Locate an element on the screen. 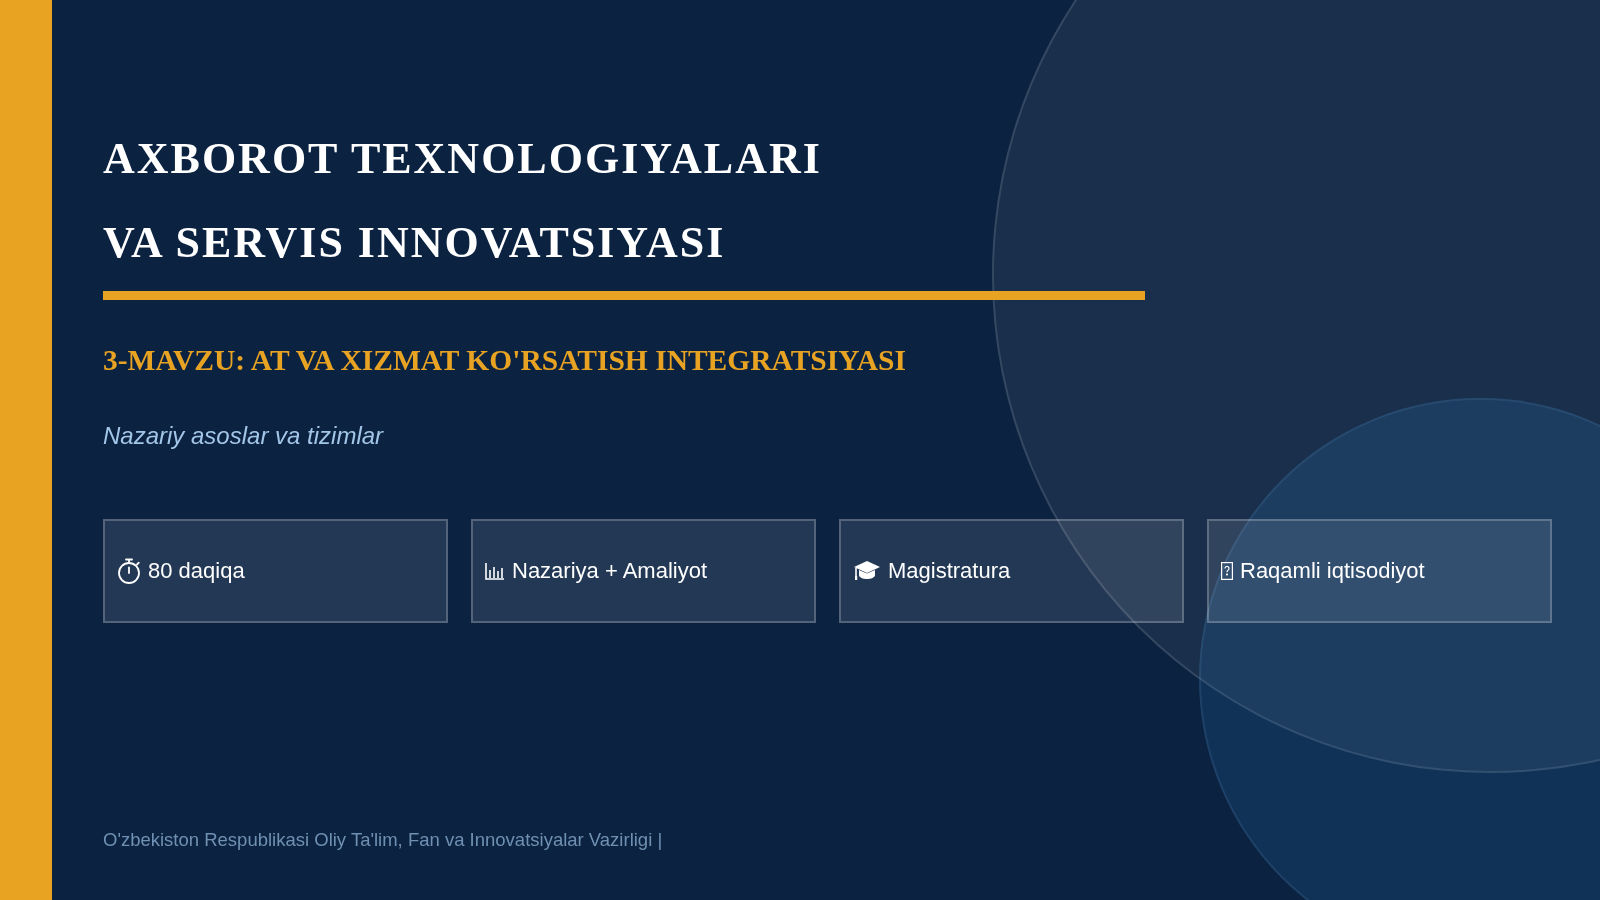  slide-title: VA SERVIS INNOVATSIYASI is located at coordinates (414, 243).